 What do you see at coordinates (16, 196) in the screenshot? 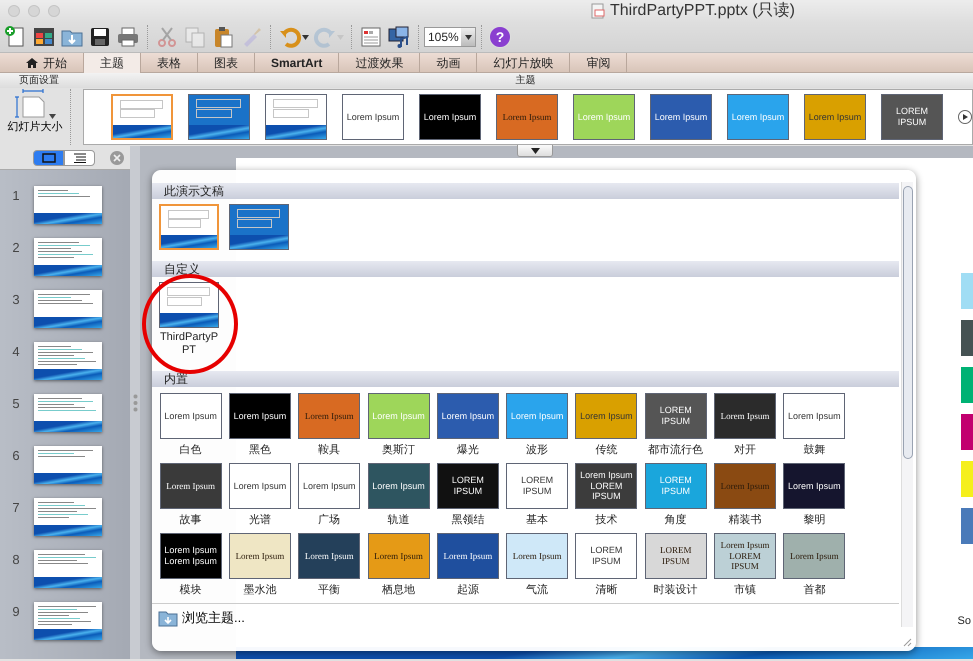
I see `slide-number: 1` at bounding box center [16, 196].